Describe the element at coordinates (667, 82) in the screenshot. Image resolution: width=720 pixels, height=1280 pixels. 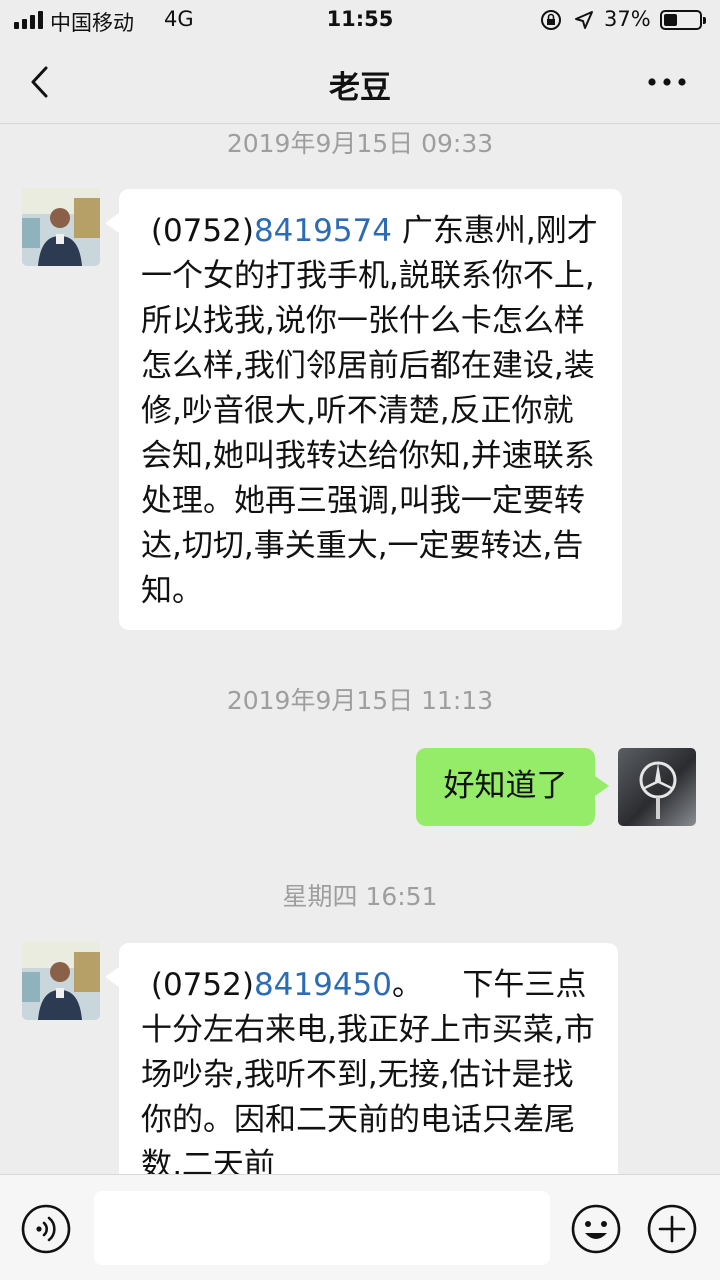
I see `more-dots-icon` at that location.